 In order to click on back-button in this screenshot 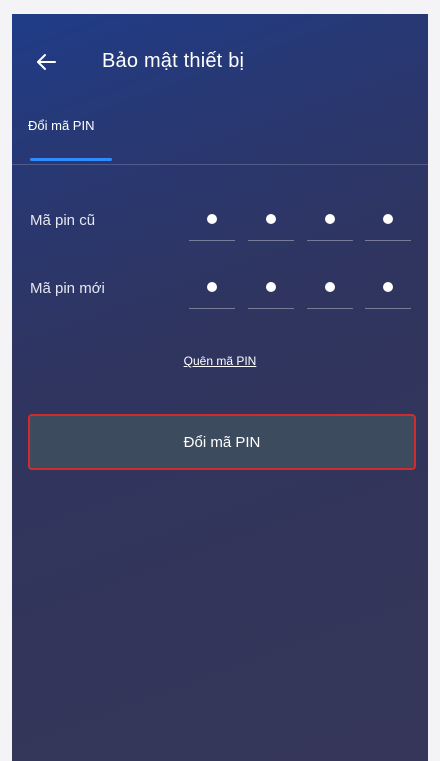, I will do `click(46, 62)`.